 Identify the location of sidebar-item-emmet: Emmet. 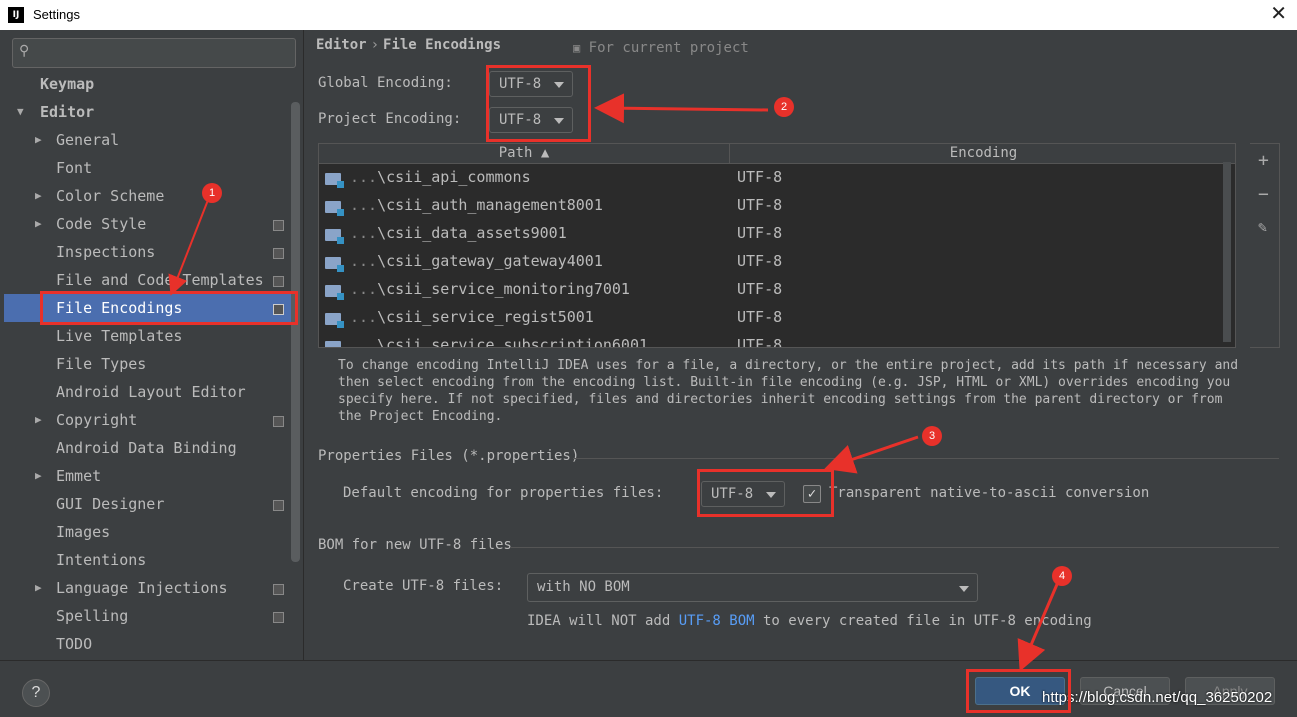
(78, 476).